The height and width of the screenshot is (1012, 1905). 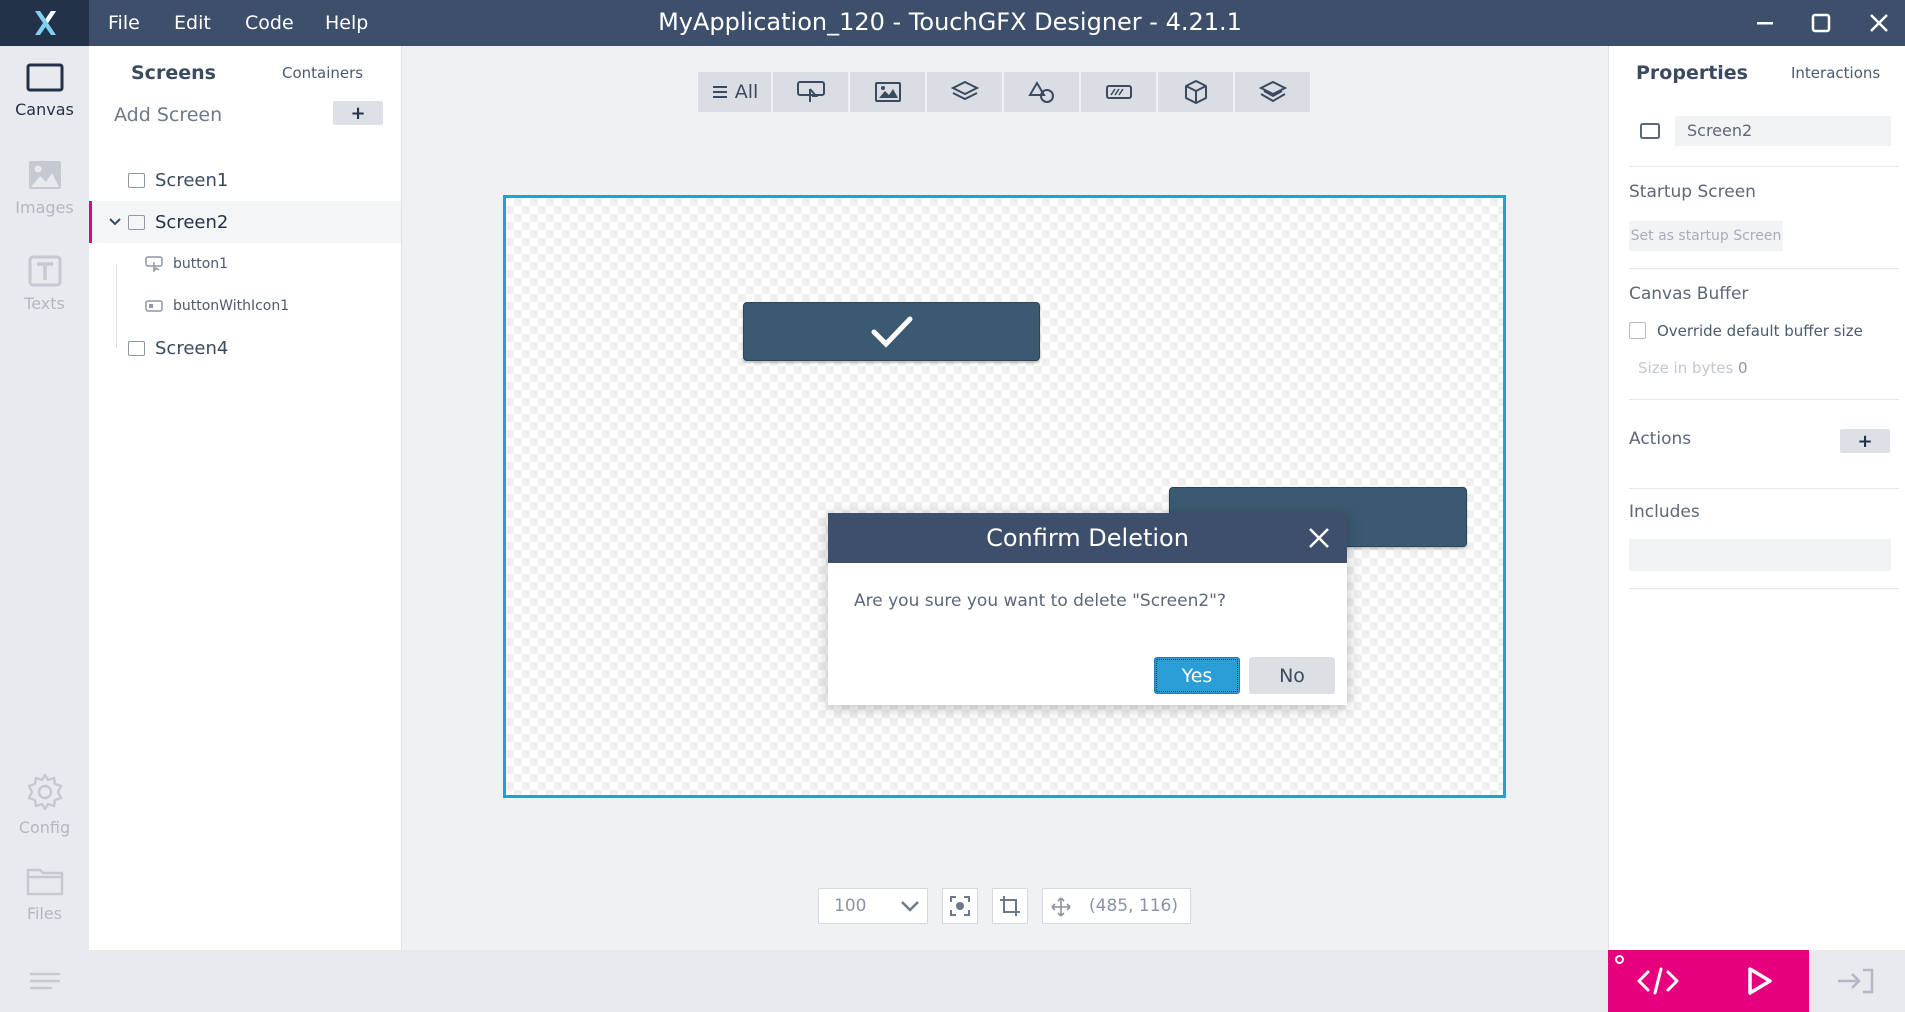 I want to click on category-all-button: All, so click(x=734, y=92).